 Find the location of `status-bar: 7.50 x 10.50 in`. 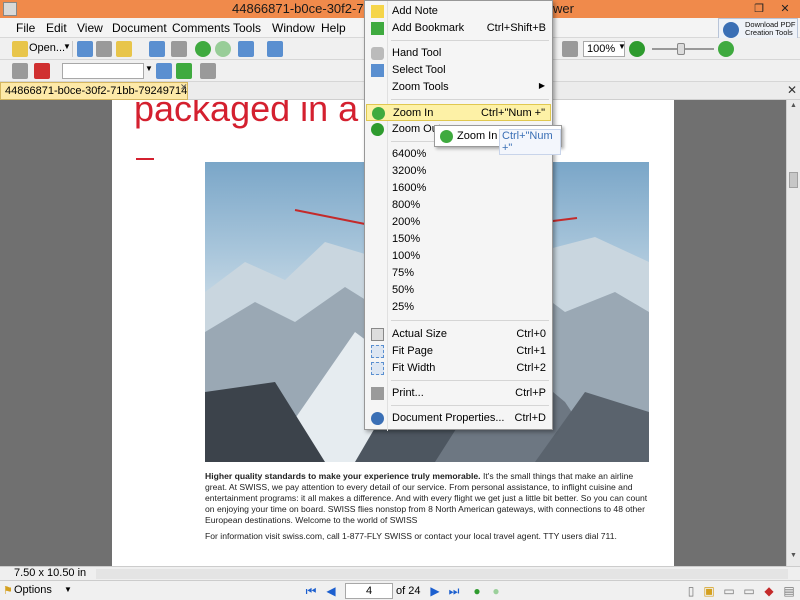

status-bar: 7.50 x 10.50 in is located at coordinates (400, 573).